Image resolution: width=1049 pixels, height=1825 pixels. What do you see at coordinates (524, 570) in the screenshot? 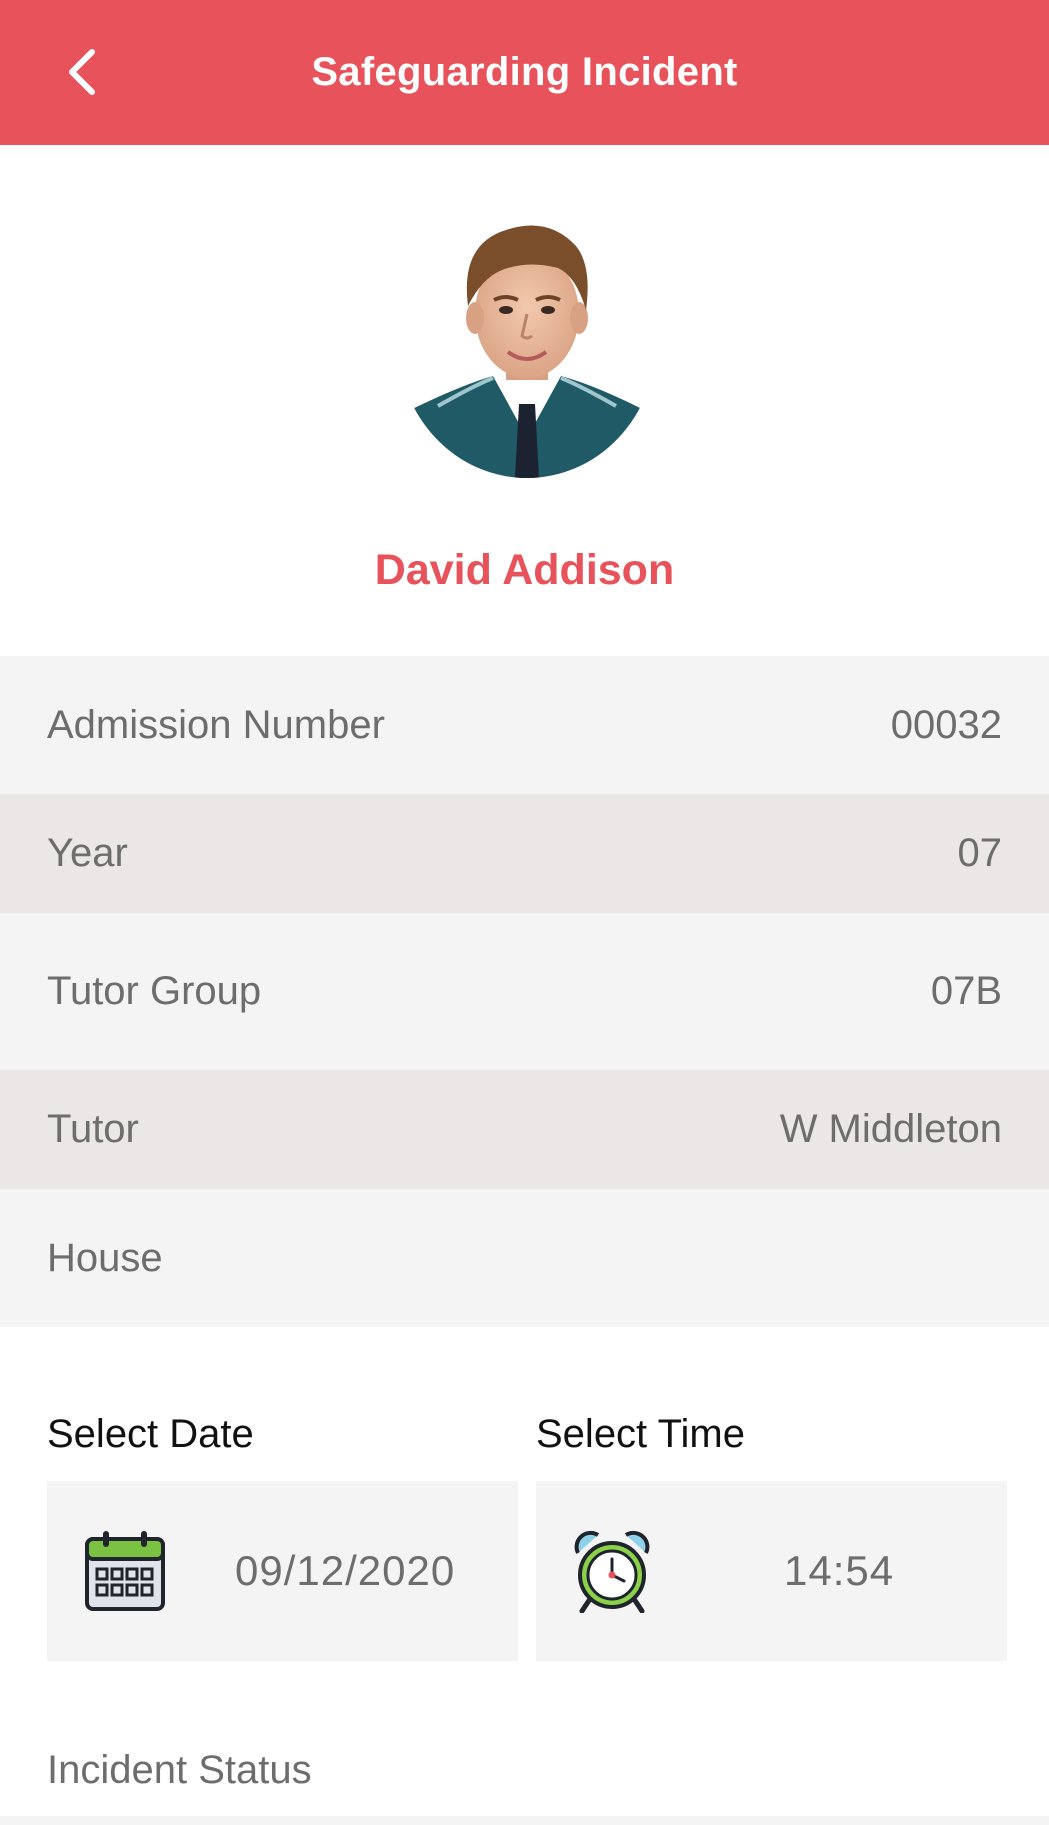
I see `student-name: David Addison` at bounding box center [524, 570].